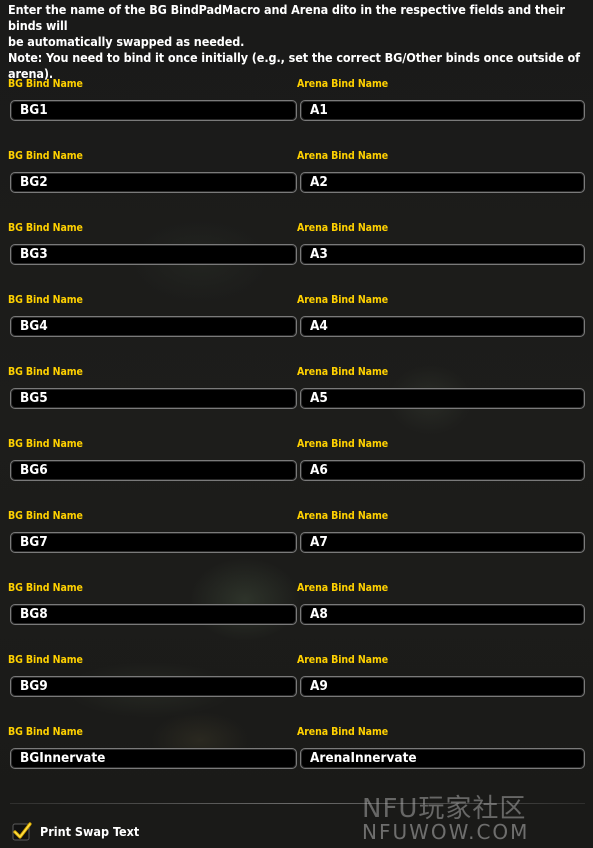 The image size is (593, 848). Describe the element at coordinates (475, 817) in the screenshot. I see `watermark: NFU玩家社区 NFUWOW.COM` at that location.